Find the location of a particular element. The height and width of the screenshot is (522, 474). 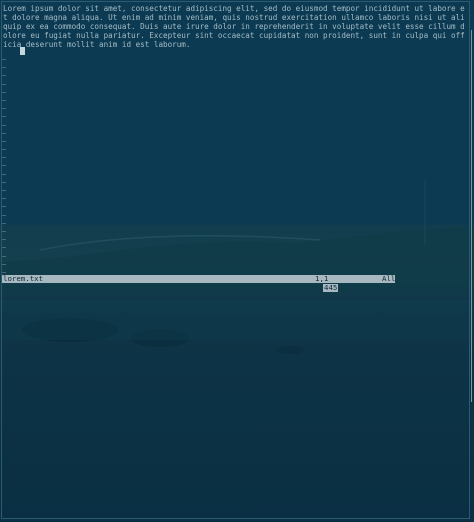

status-cursor-position: 1,1 is located at coordinates (322, 278).